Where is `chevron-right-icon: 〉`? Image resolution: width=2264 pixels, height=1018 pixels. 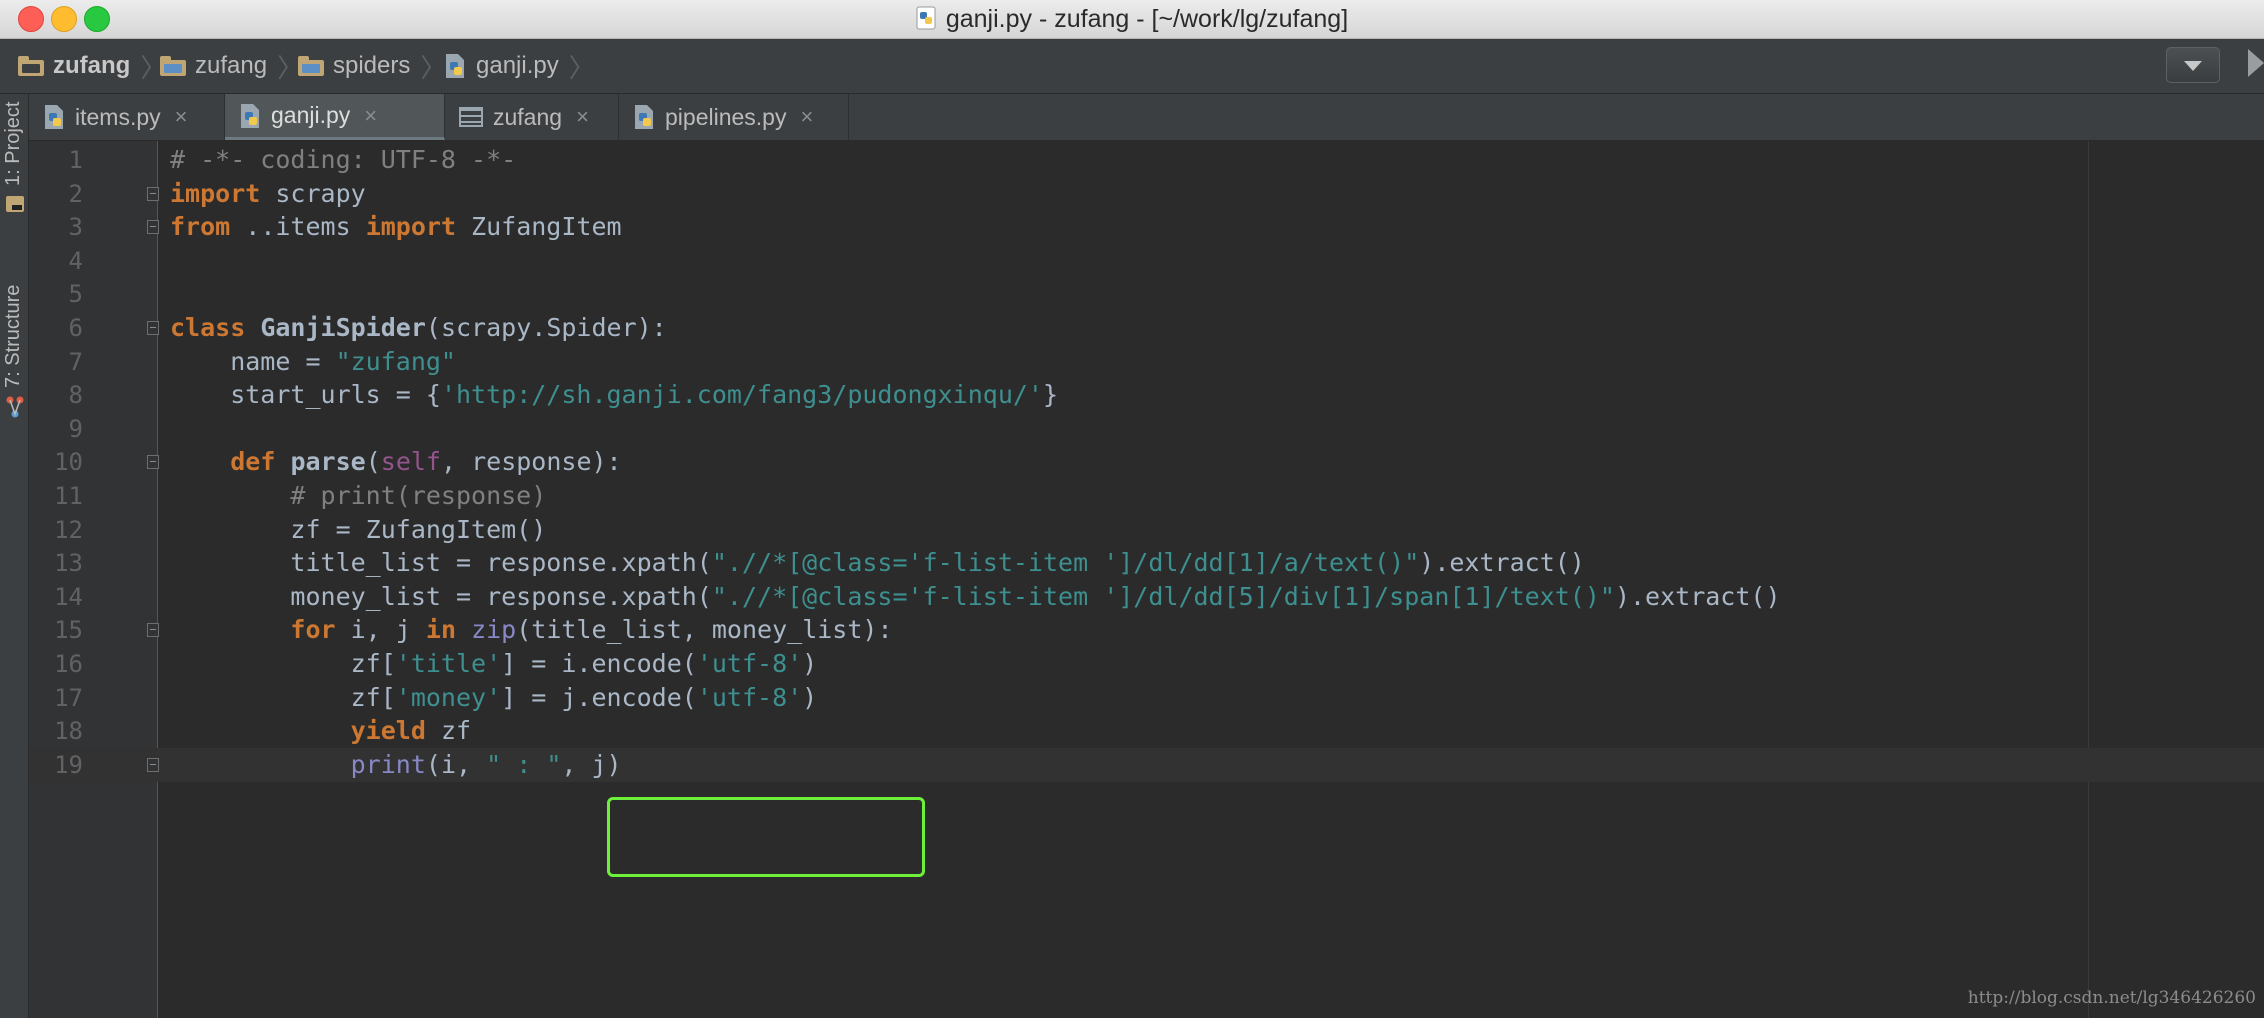 chevron-right-icon: 〉 is located at coordinates (433, 67).